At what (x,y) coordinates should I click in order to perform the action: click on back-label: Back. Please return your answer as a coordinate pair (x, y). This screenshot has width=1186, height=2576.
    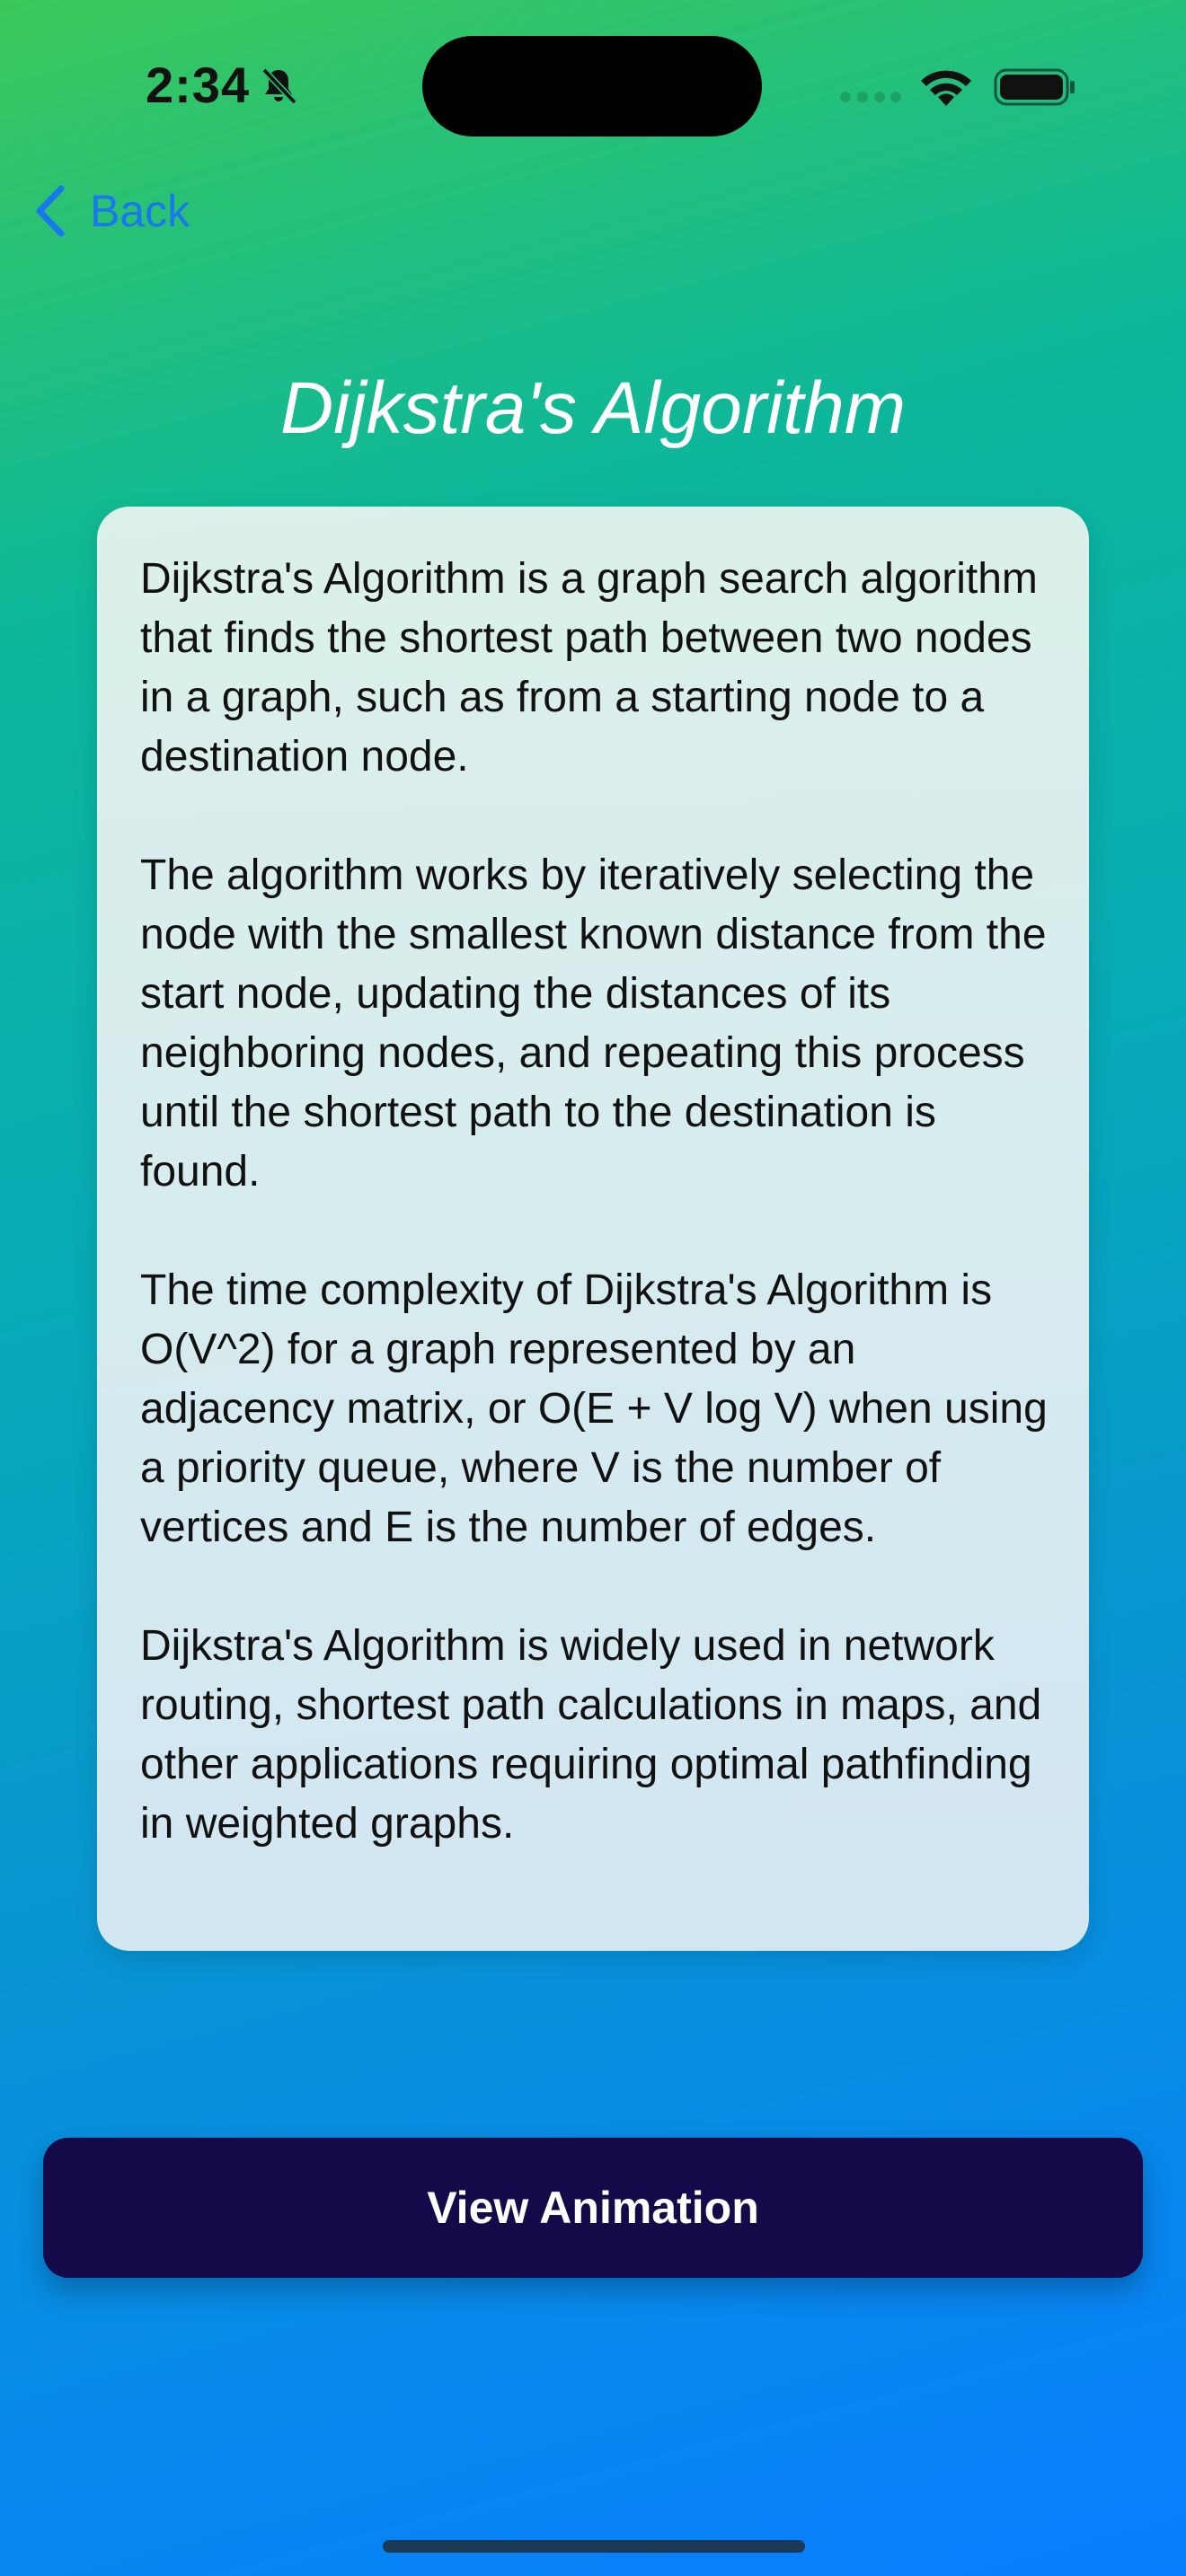
    Looking at the image, I should click on (140, 211).